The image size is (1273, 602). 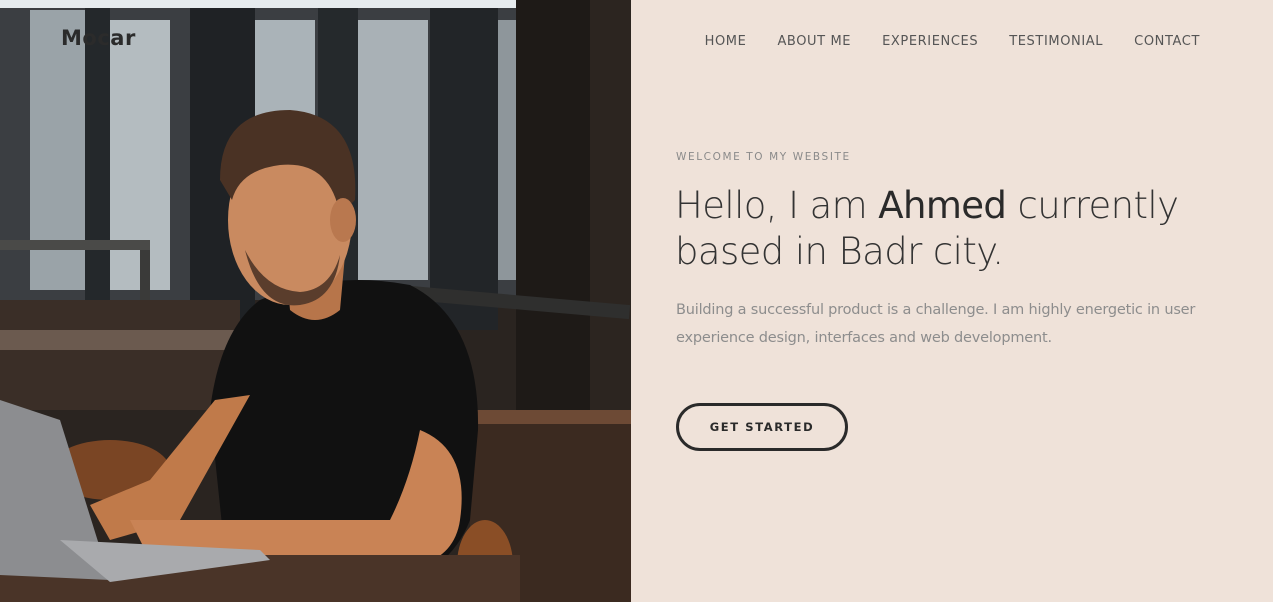 What do you see at coordinates (942, 205) in the screenshot?
I see `hero-title-name: Ahmed` at bounding box center [942, 205].